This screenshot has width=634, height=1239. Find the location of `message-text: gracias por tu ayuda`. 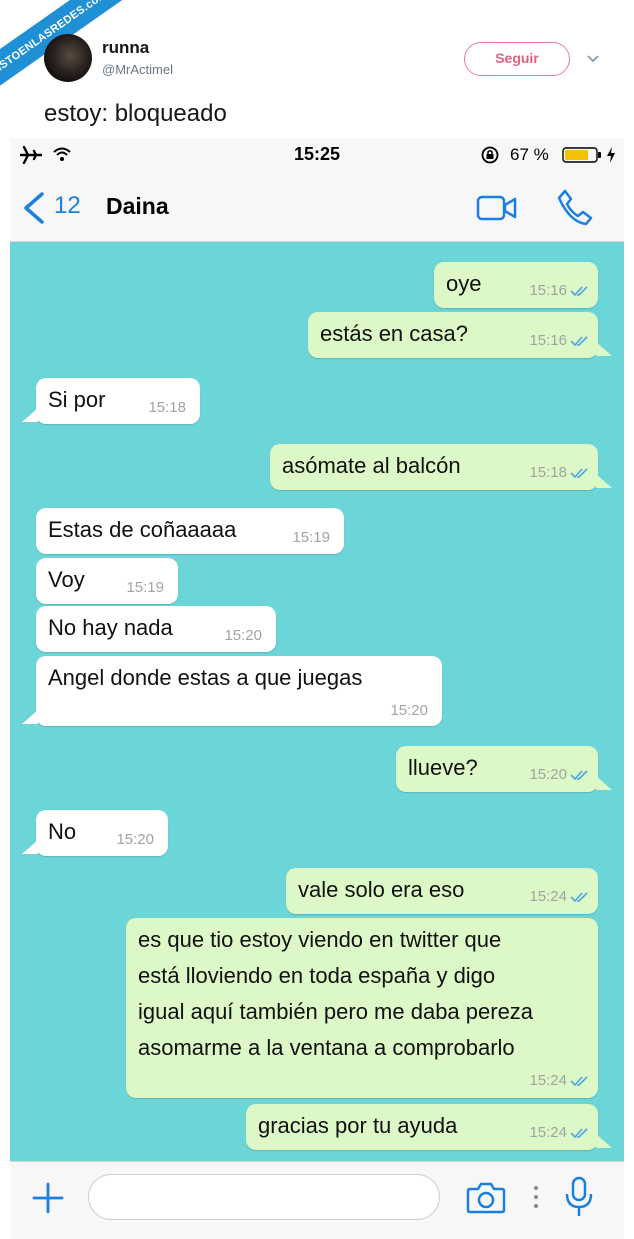

message-text: gracias por tu ayuda is located at coordinates (358, 1125).